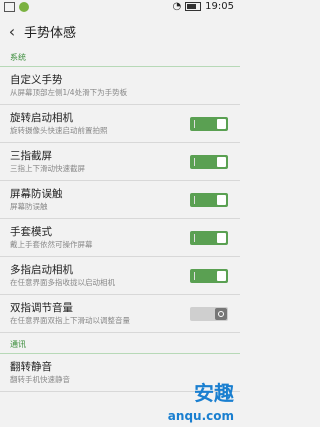  I want to click on notification-icon, so click(9, 7).